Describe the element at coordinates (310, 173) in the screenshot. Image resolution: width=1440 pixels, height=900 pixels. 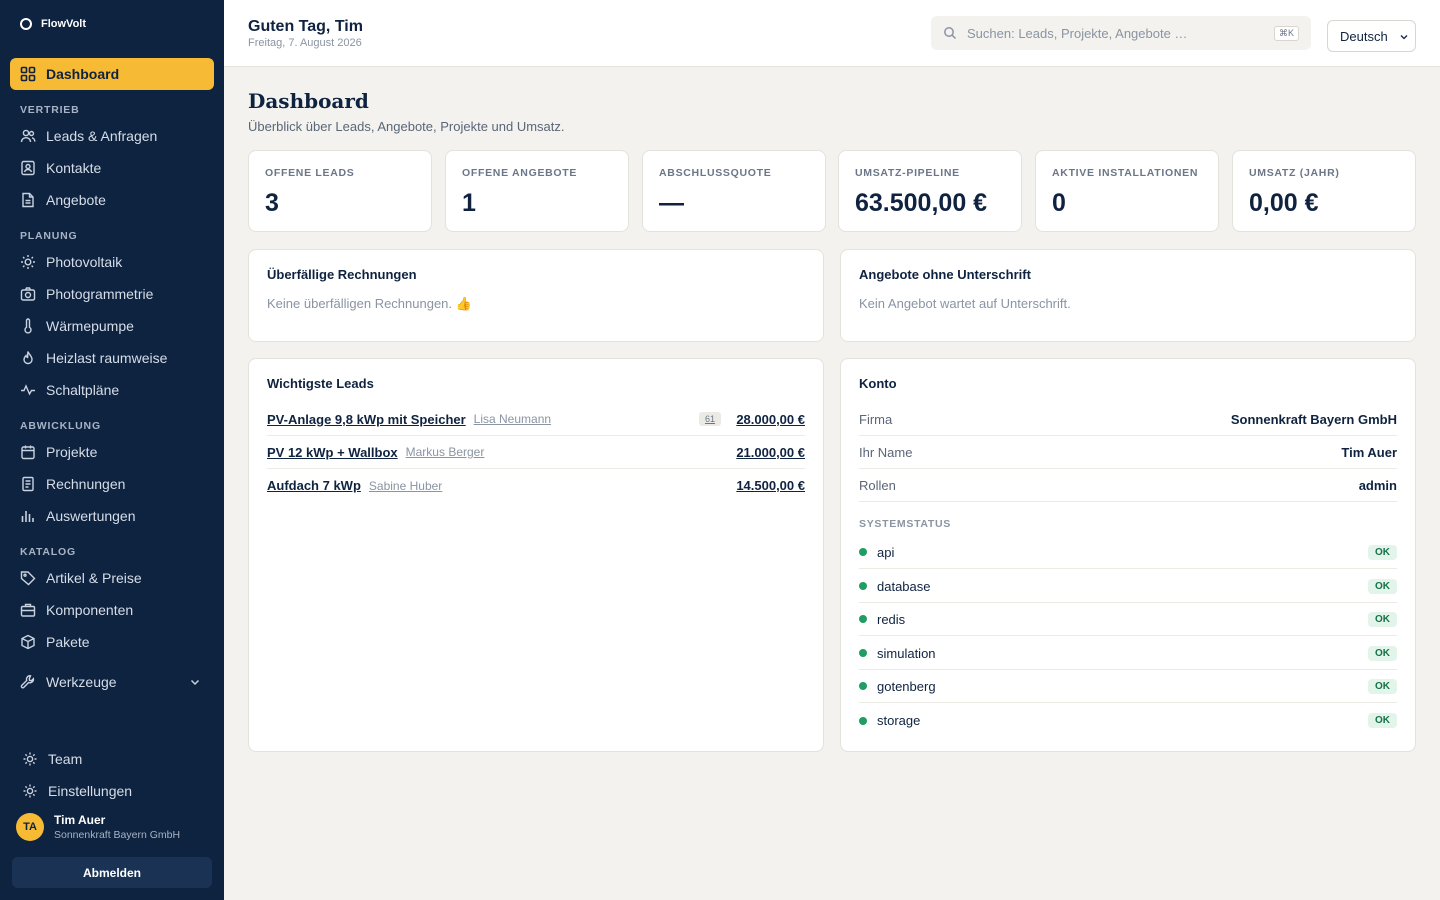
I see `stat-label: OFFENE LEADS` at that location.